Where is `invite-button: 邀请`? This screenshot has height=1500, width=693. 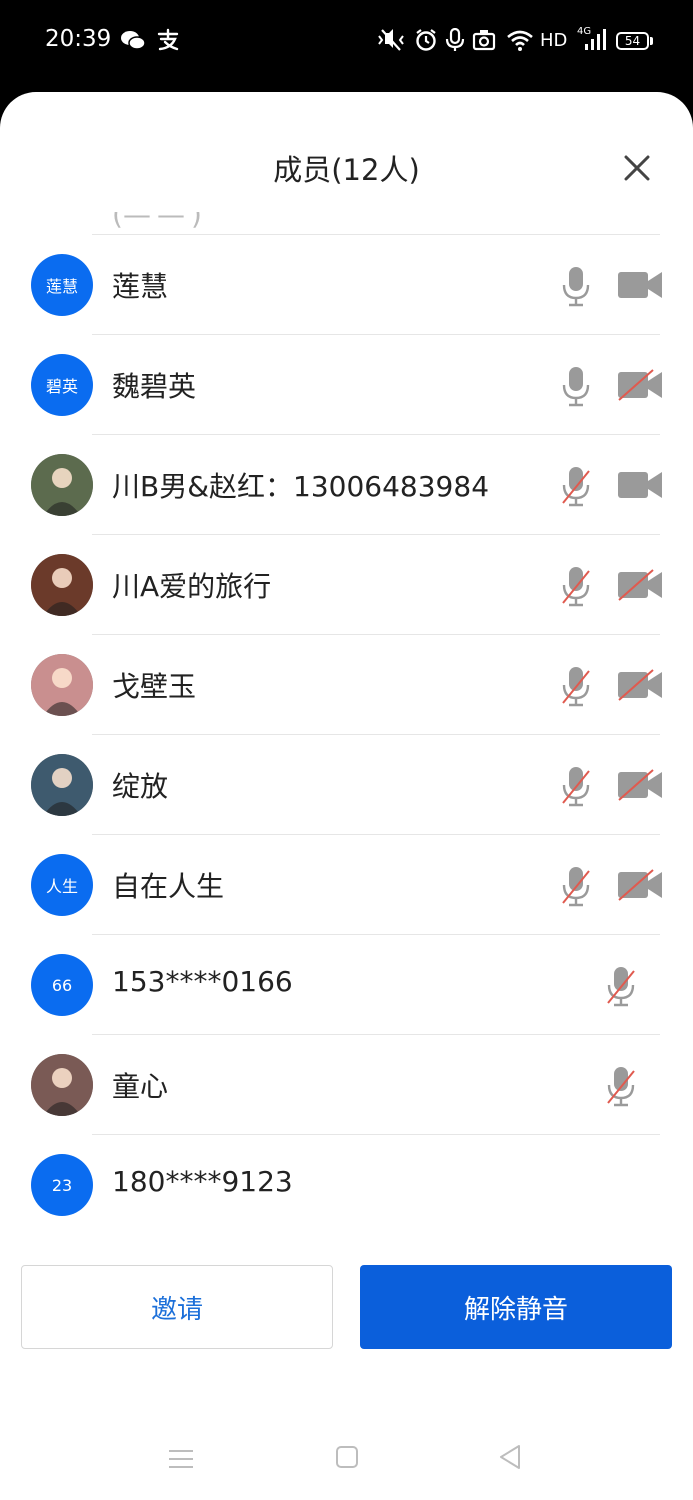 invite-button: 邀请 is located at coordinates (177, 1307).